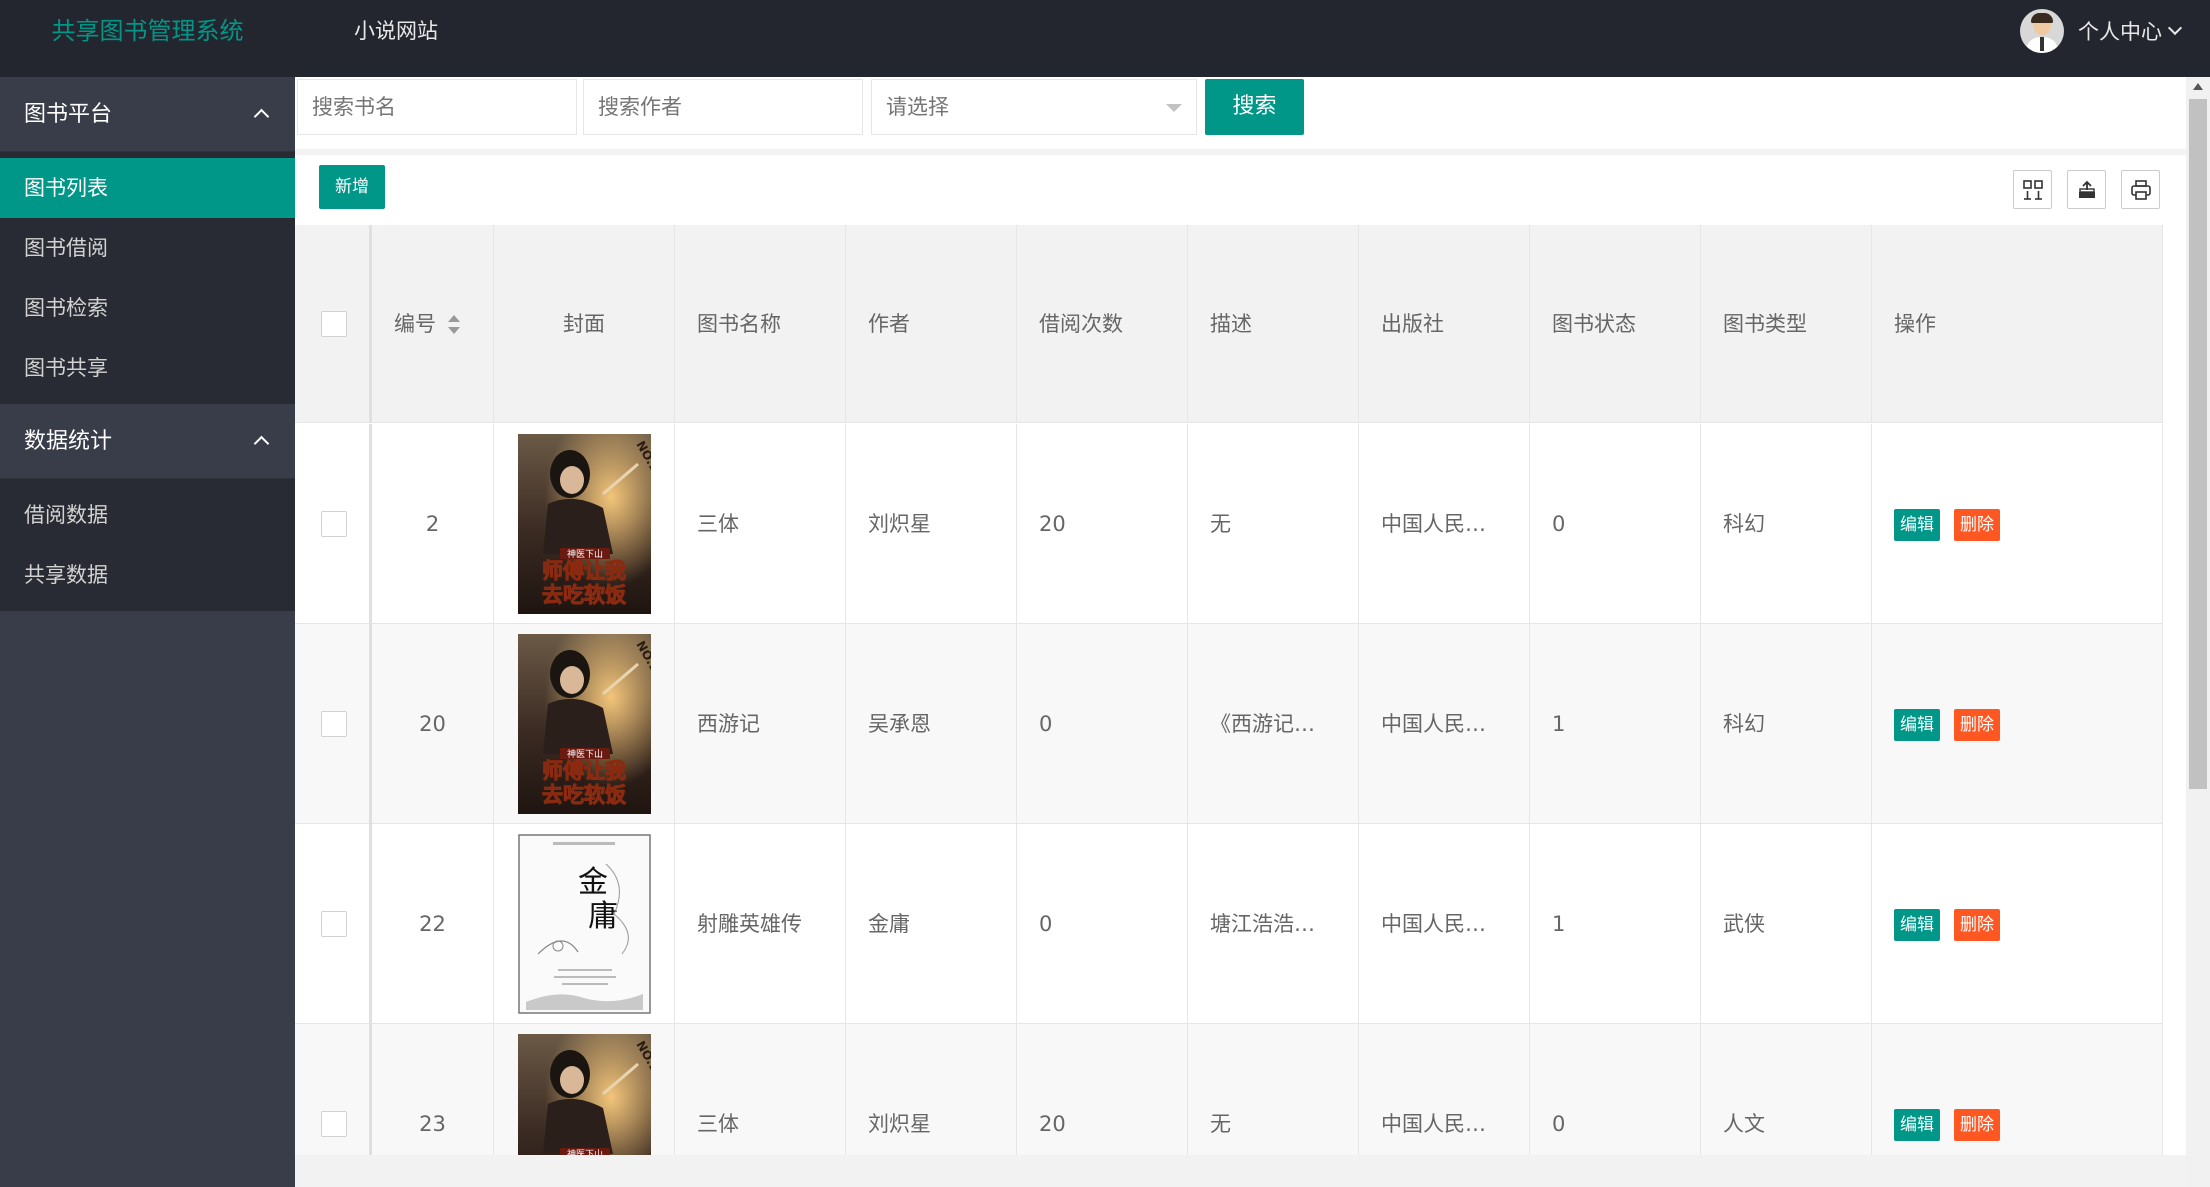  I want to click on sidebar-item-book-borrow: 图书借阅, so click(147, 248).